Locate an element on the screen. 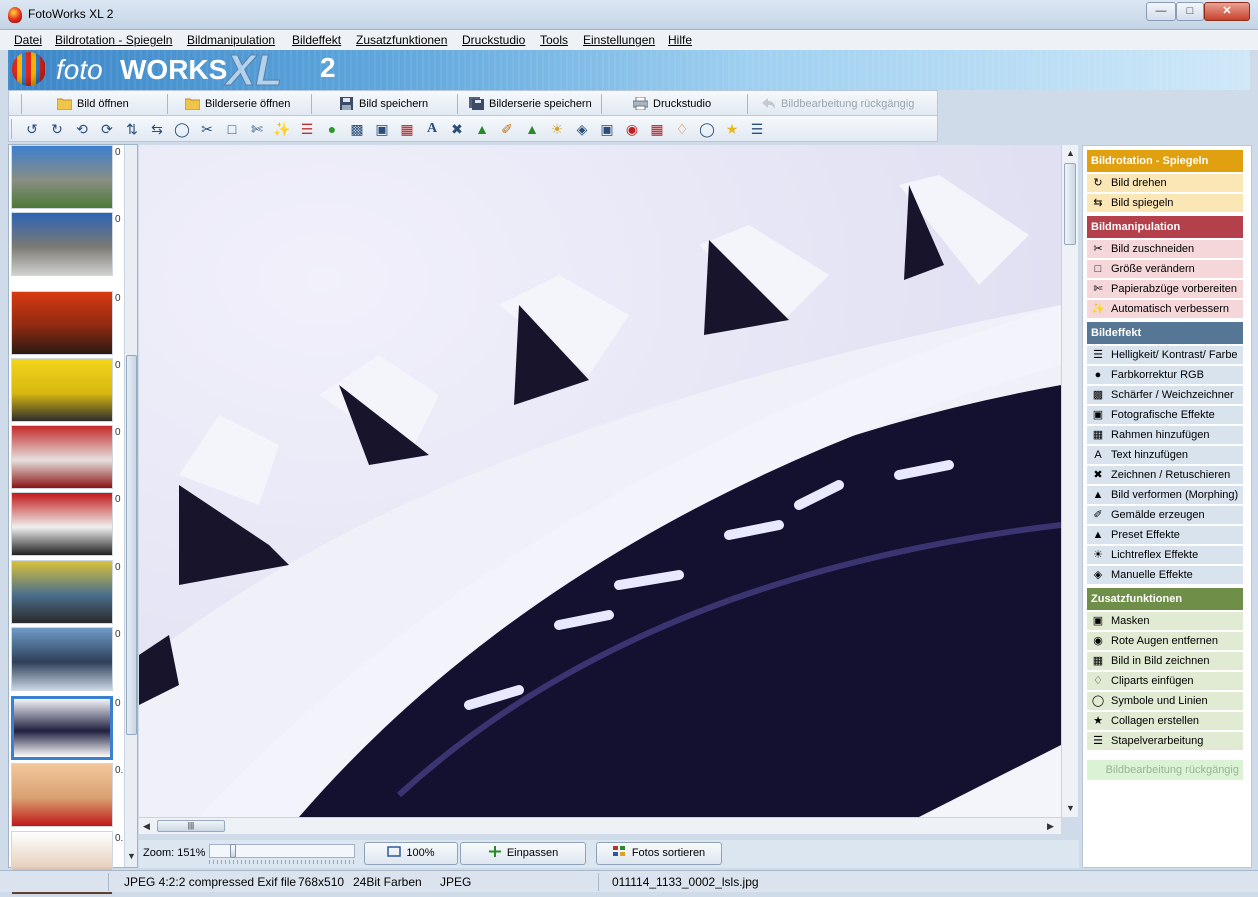 The image size is (1258, 897). canvas-horizontal-scrollbar: ◀ ||| ▶ is located at coordinates (600, 825).